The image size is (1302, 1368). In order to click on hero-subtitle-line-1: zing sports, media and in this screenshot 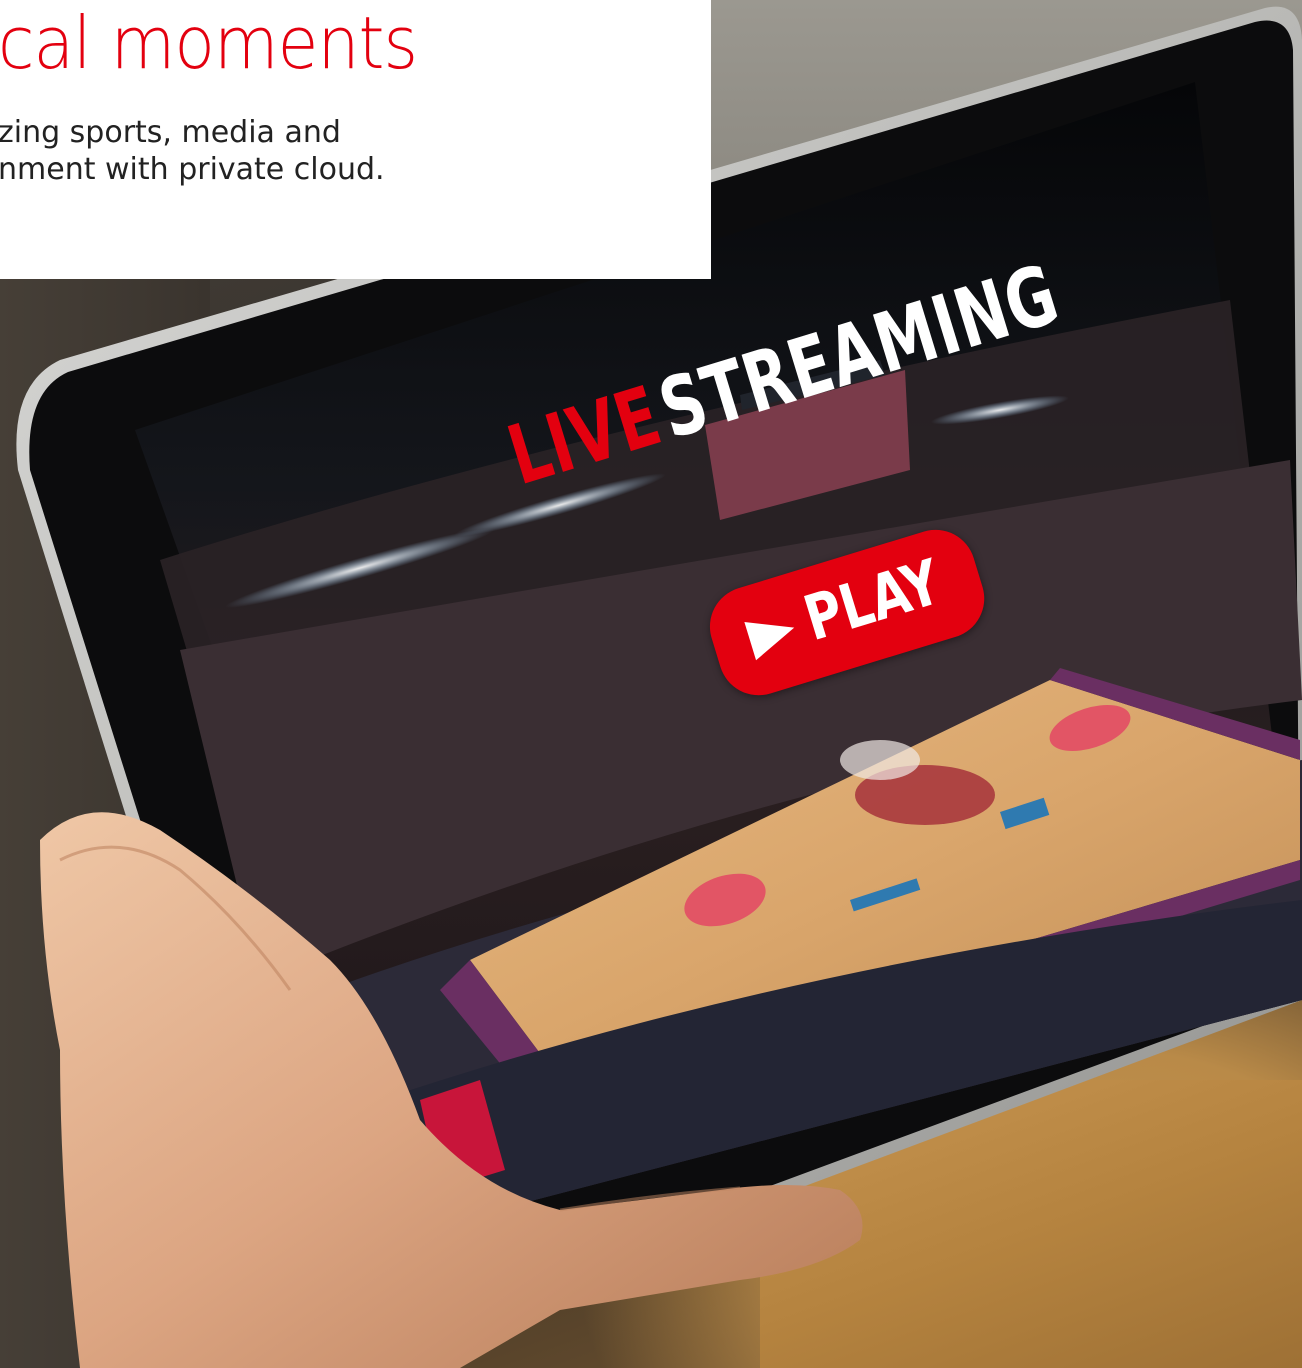, I will do `click(170, 132)`.